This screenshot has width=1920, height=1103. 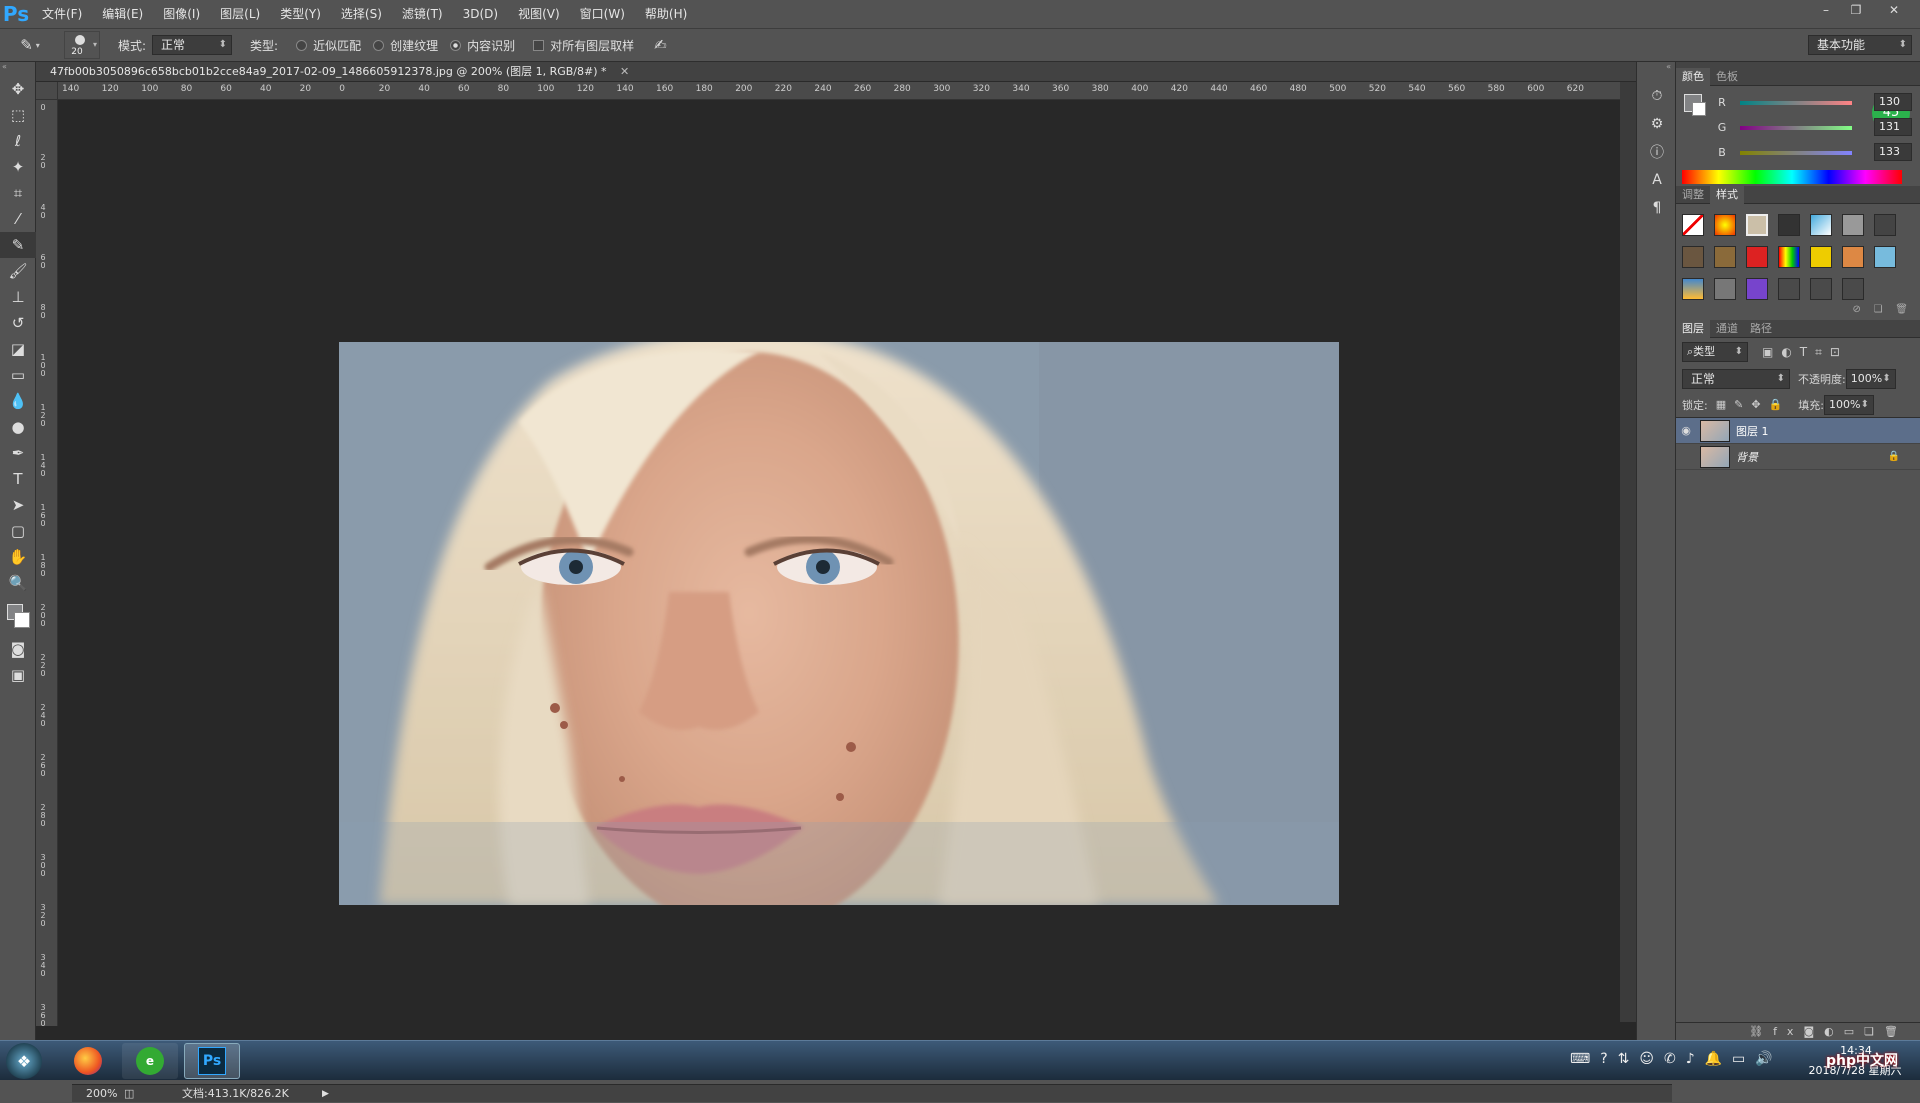 I want to click on type-tool-icon: T, so click(x=18, y=479).